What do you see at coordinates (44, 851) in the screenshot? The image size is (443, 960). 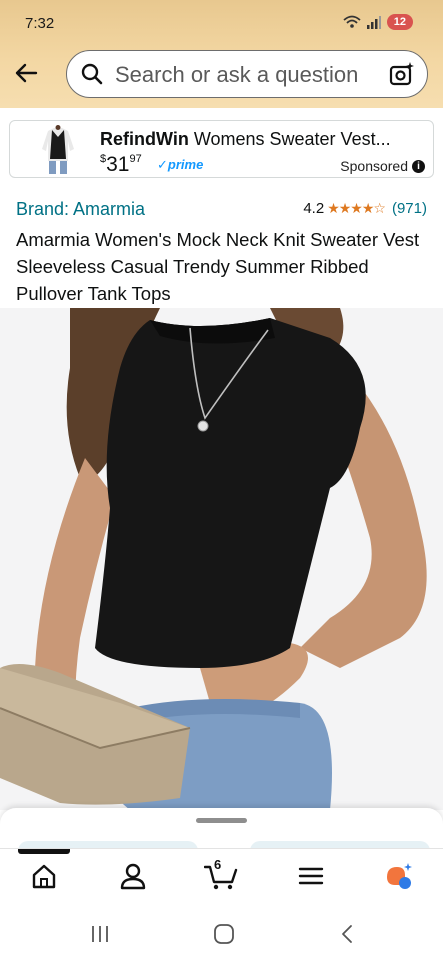 I see `nav-active-indicator` at bounding box center [44, 851].